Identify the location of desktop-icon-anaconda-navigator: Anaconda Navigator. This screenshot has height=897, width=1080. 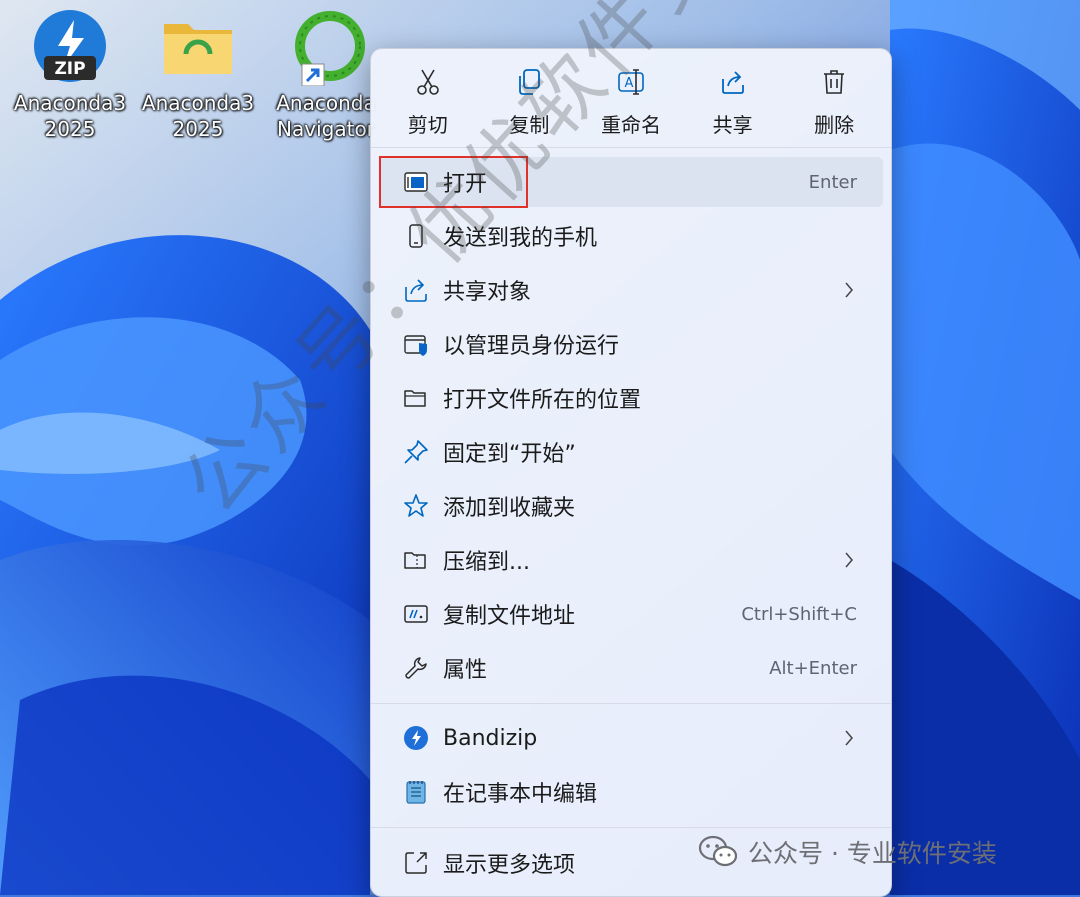
(326, 81).